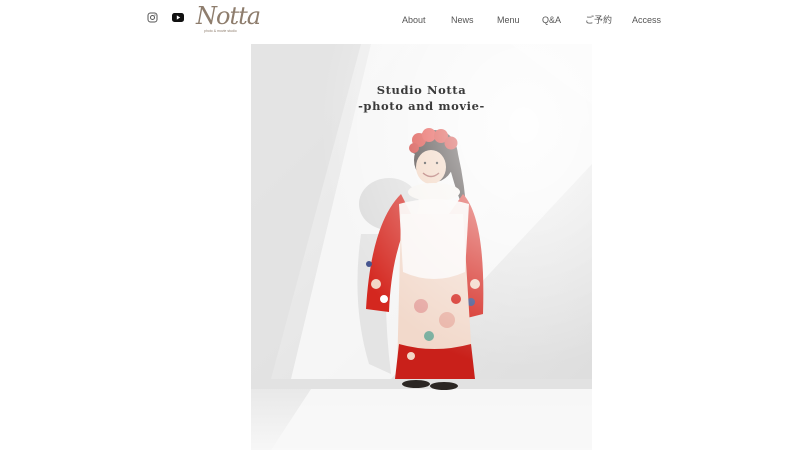 This screenshot has height=450, width=799. I want to click on nav-qa: Q&A, so click(551, 20).